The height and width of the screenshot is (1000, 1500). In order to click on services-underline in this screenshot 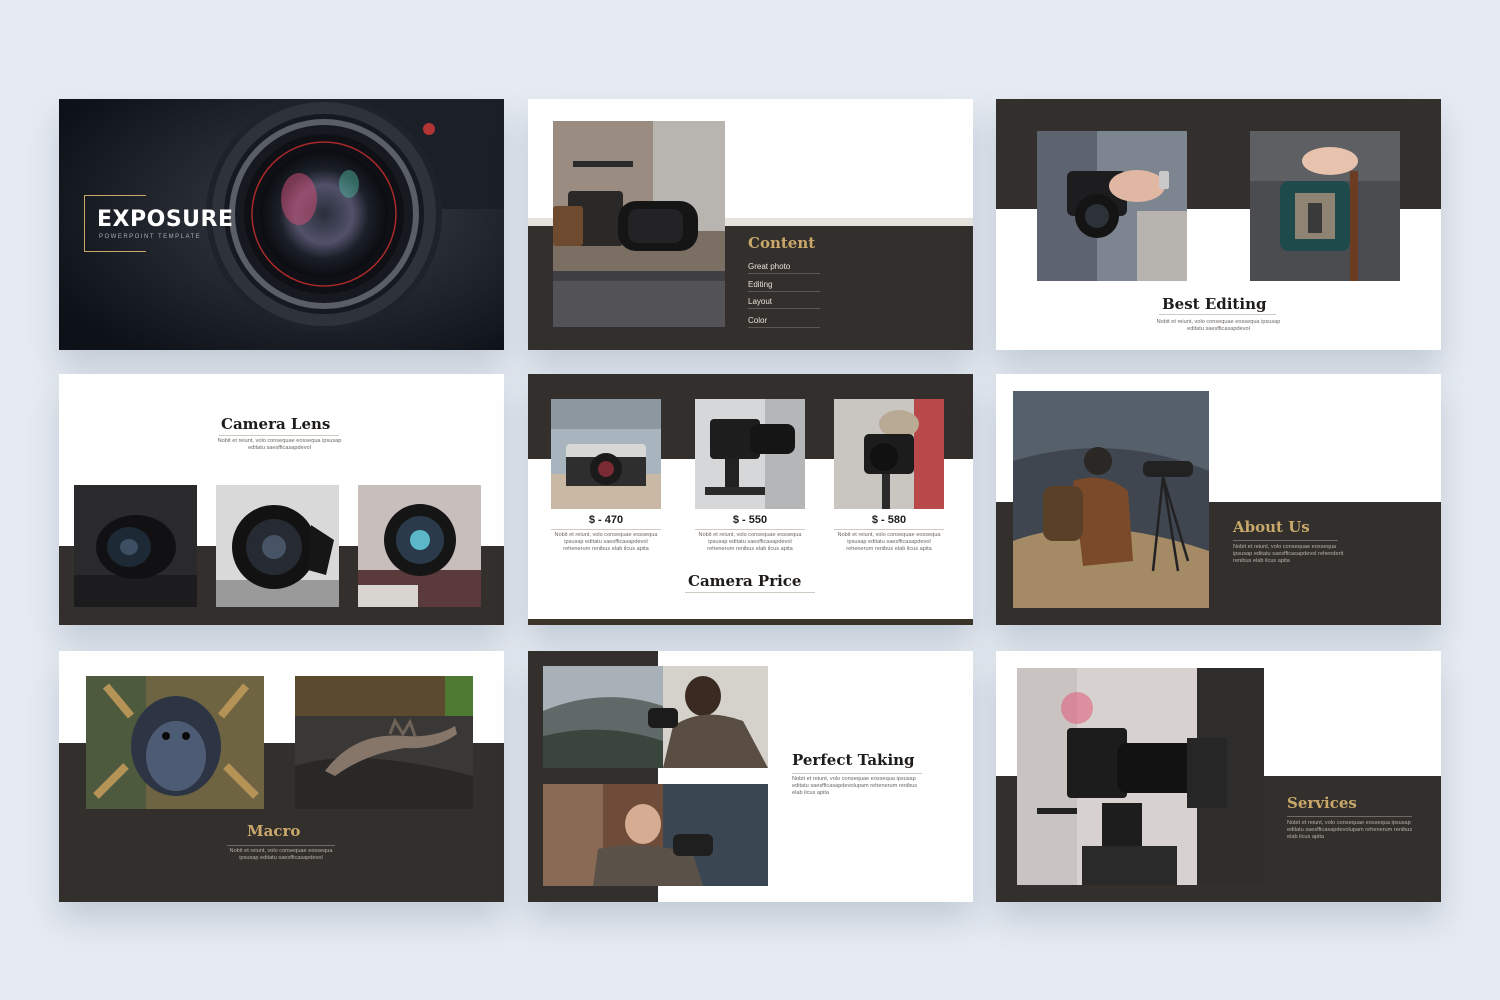, I will do `click(1349, 816)`.